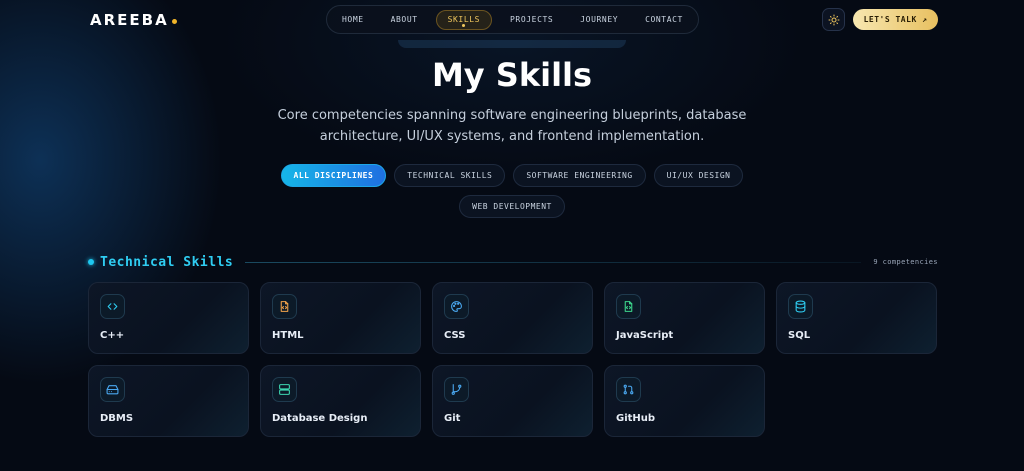  What do you see at coordinates (174, 21) in the screenshot?
I see `logo-dot` at bounding box center [174, 21].